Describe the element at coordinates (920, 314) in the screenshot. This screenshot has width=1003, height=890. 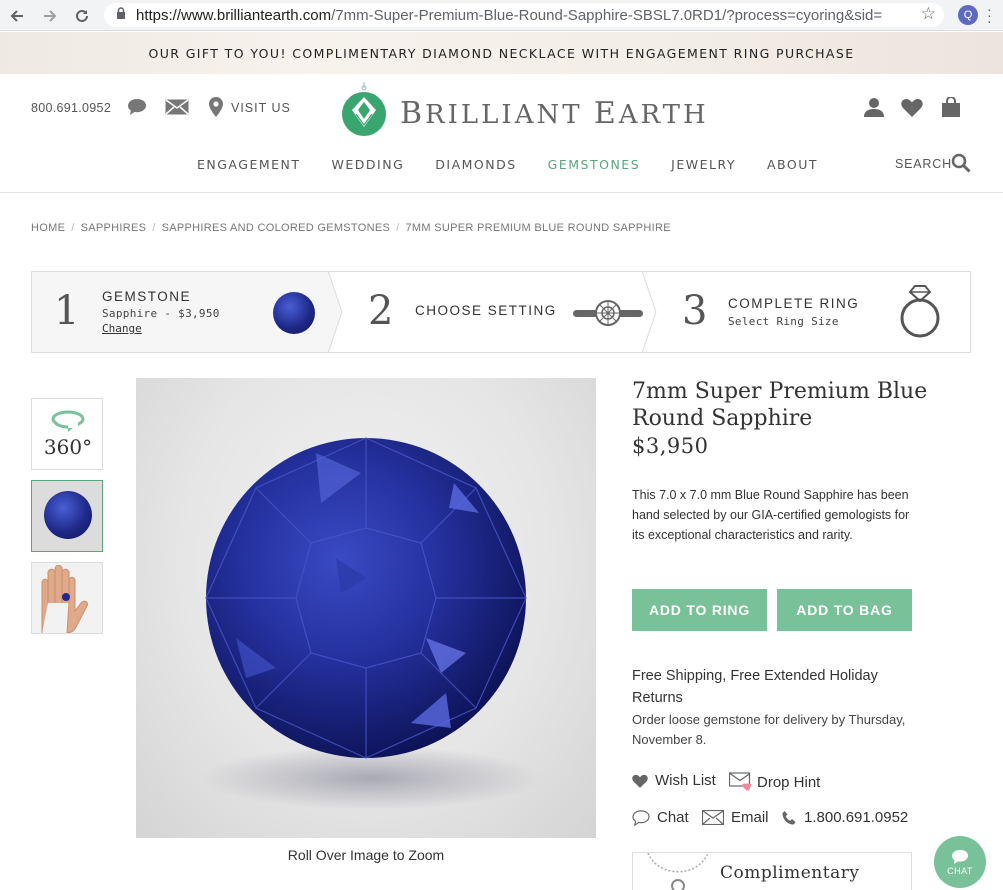
I see `ring-icon` at that location.